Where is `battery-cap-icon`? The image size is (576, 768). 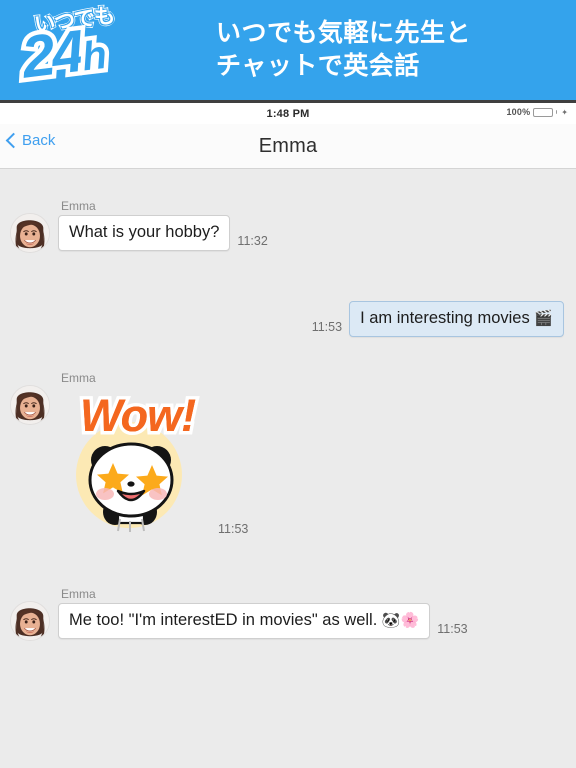 battery-cap-icon is located at coordinates (557, 112).